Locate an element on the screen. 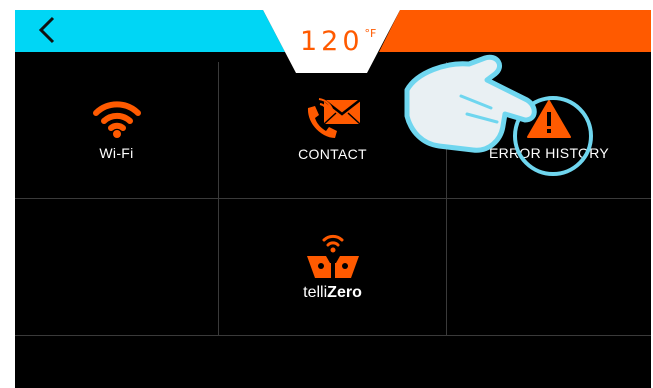 The height and width of the screenshot is (388, 653). chevron-left-icon is located at coordinates (46, 30).